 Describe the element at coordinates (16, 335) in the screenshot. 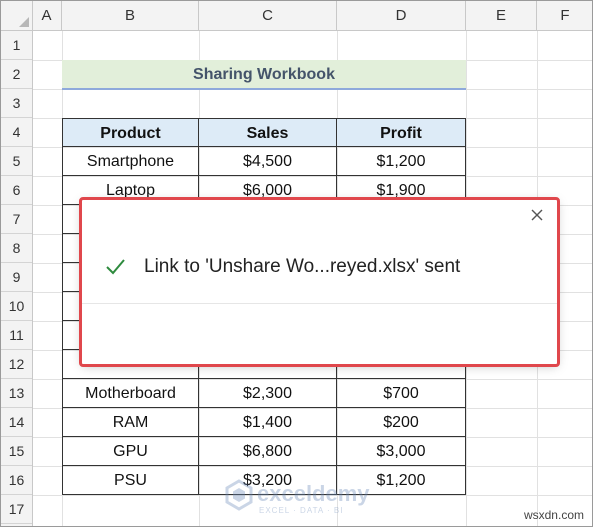

I see `row-header-11: 11` at that location.